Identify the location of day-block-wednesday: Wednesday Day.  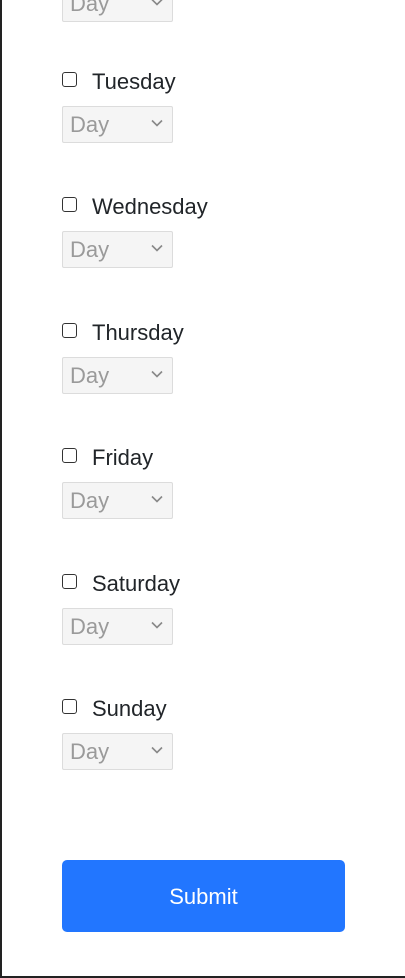
(135, 231).